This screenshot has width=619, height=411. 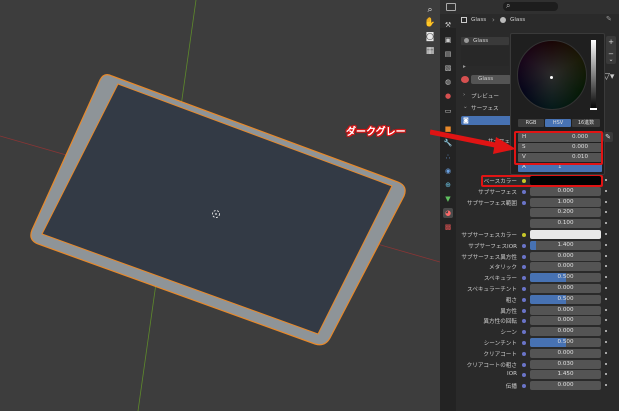 What do you see at coordinates (558, 123) in the screenshot?
I see `tab-hsv: HSV` at bounding box center [558, 123].